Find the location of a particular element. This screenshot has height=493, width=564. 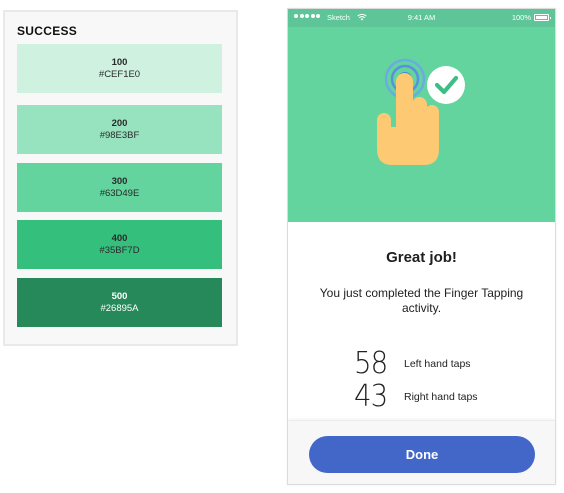

swatch-level: 200 is located at coordinates (119, 123).